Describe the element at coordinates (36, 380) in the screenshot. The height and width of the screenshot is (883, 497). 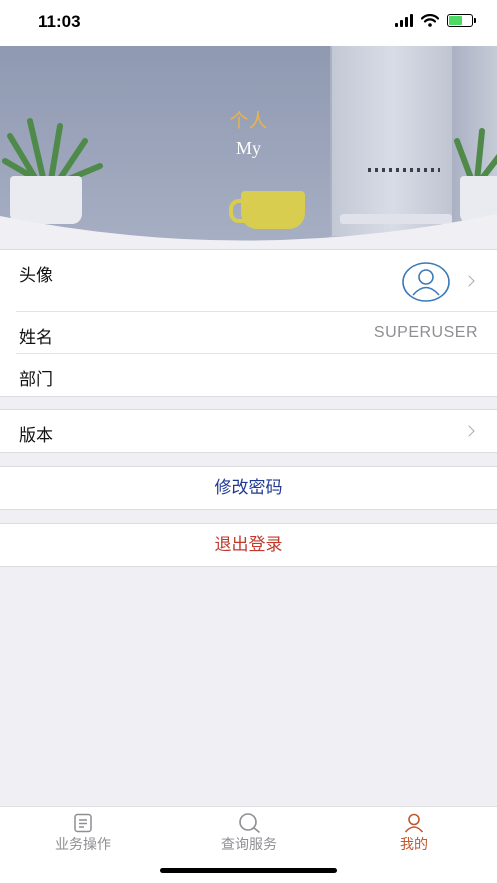
I see `department-label: 部门` at that location.